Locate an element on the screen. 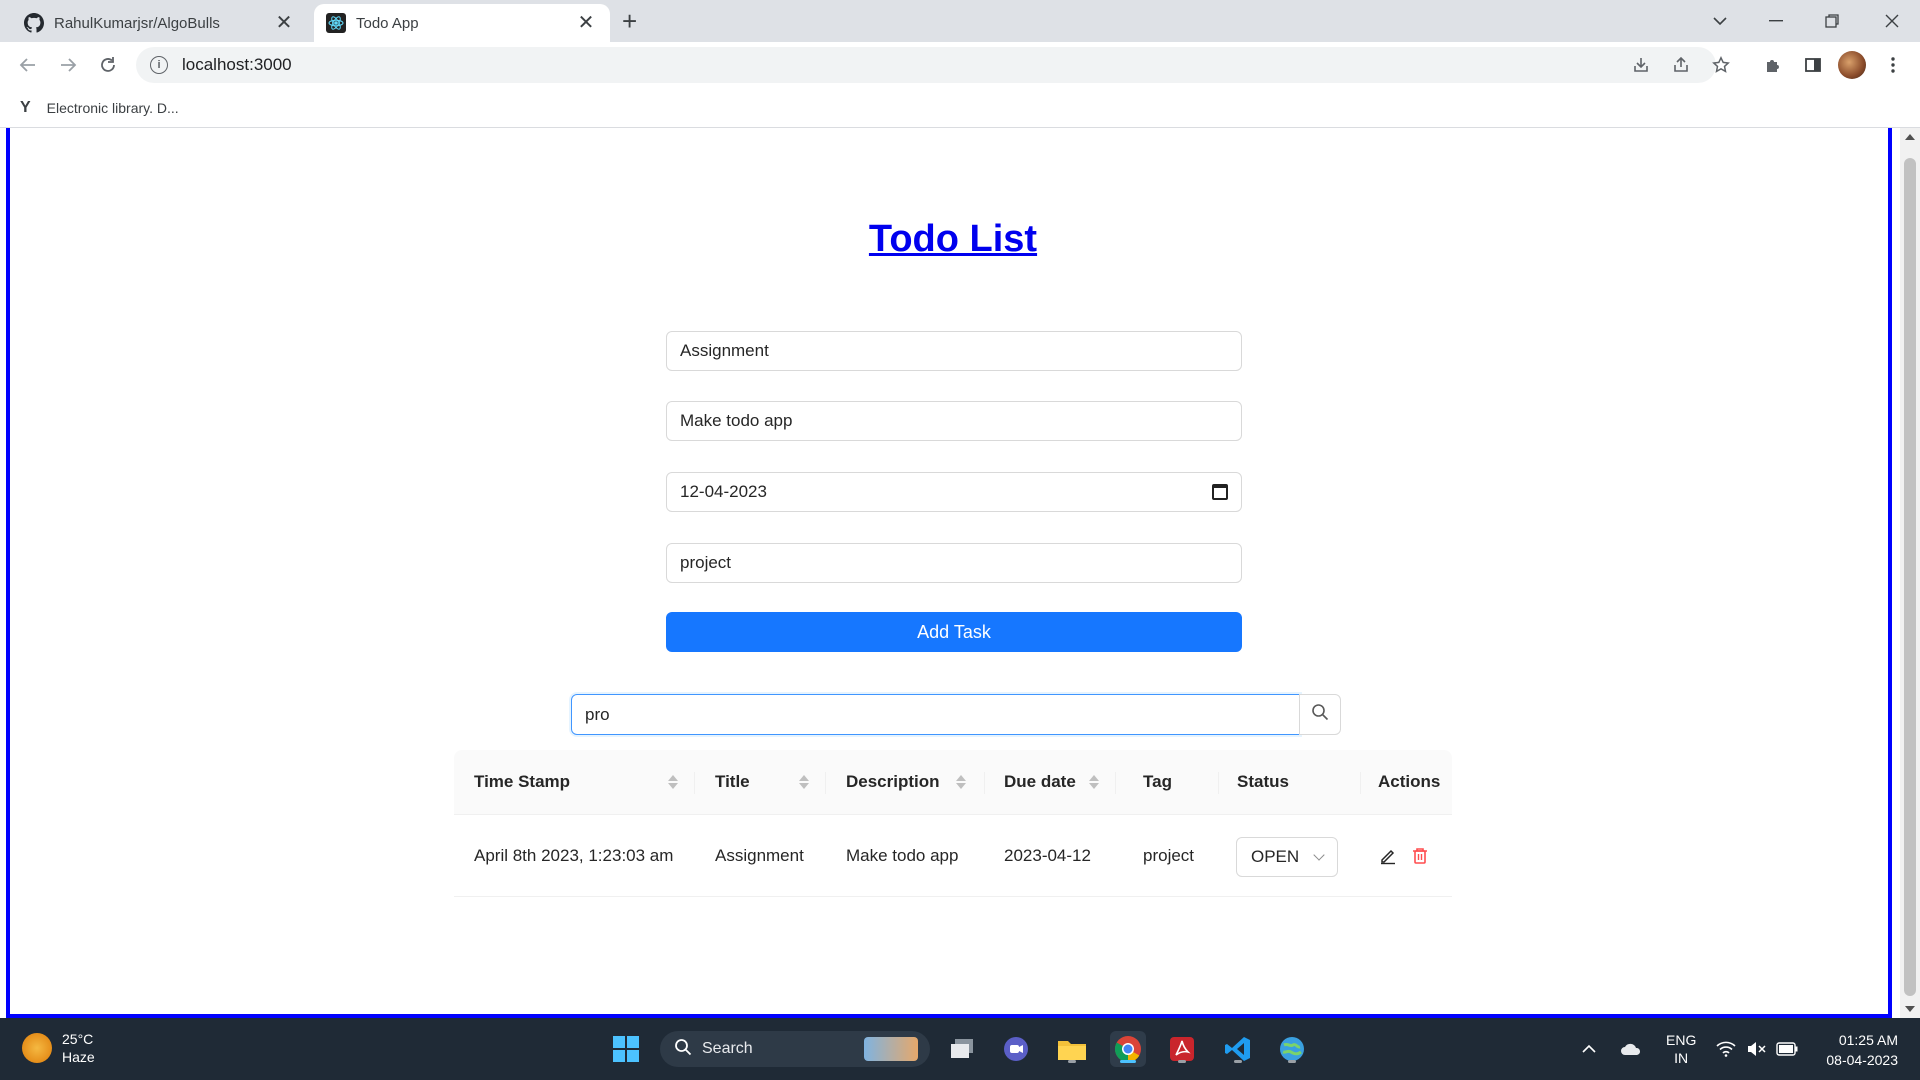 This screenshot has height=1080, width=1920. chevron-down-icon is located at coordinates (1319, 855).